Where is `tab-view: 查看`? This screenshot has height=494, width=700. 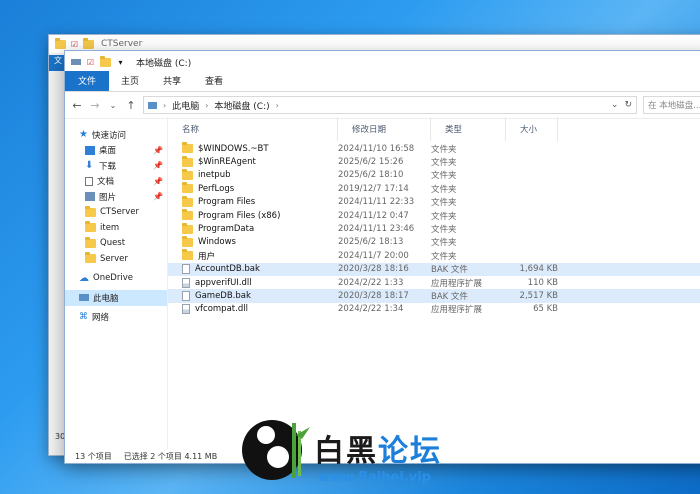
tab-view: 查看 is located at coordinates (214, 81).